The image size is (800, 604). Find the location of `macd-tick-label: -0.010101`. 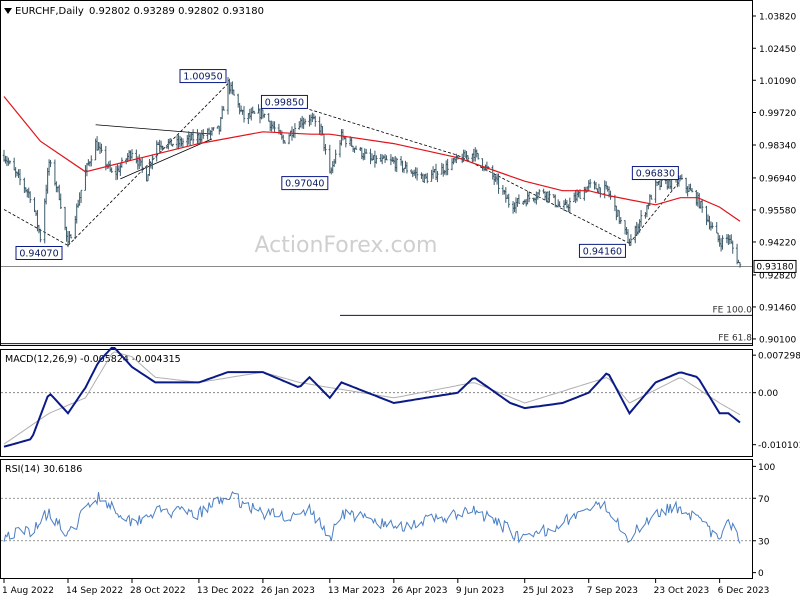

macd-tick-label: -0.010101 is located at coordinates (779, 446).